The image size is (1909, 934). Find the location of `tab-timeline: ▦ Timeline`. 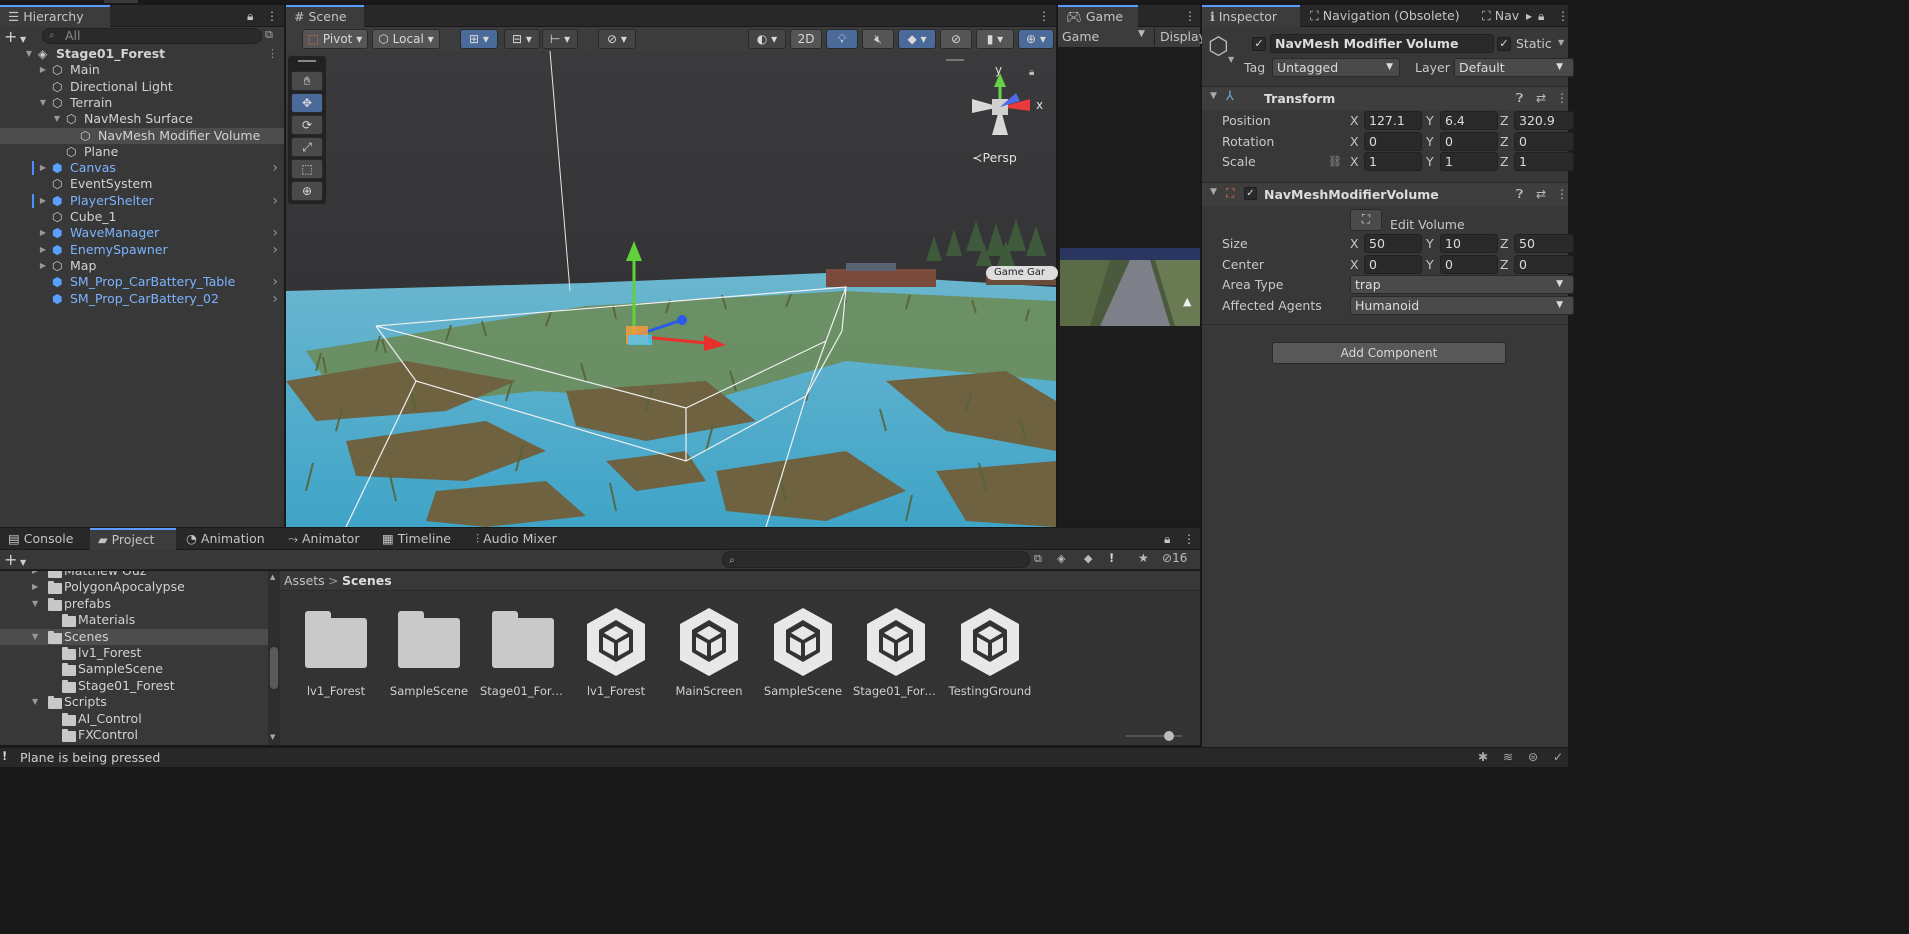

tab-timeline: ▦ Timeline is located at coordinates (420, 539).